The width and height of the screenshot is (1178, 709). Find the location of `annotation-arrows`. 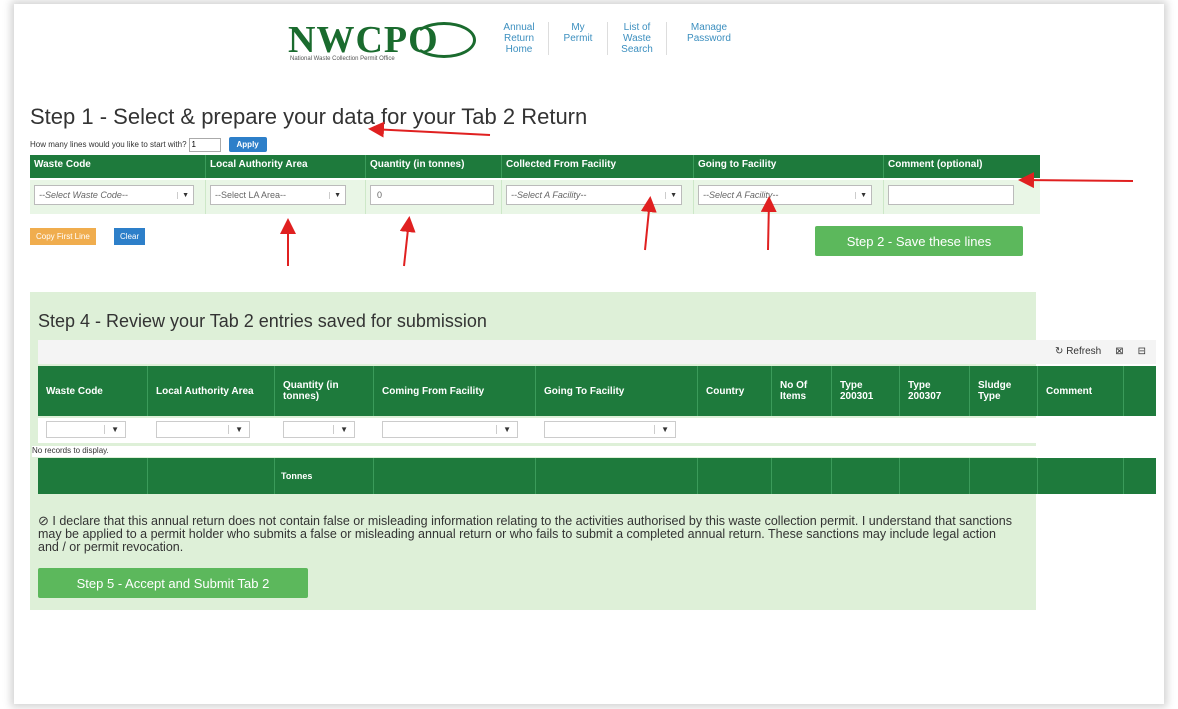

annotation-arrows is located at coordinates (707, 194).